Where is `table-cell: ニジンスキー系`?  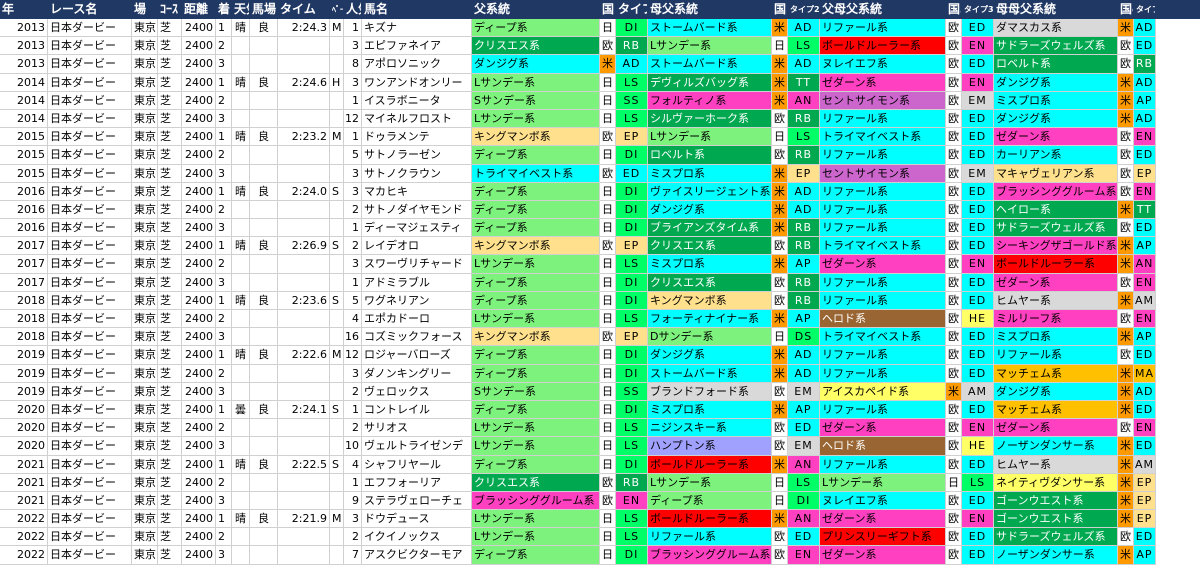
table-cell: ニジンスキー系 is located at coordinates (710, 428).